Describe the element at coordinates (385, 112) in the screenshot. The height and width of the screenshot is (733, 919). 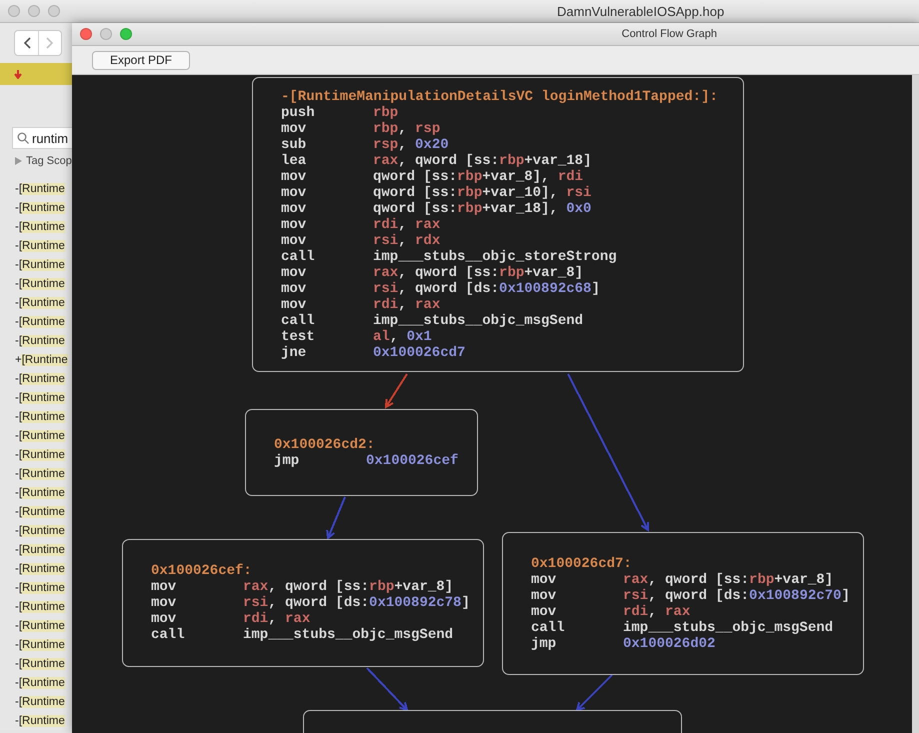
I see `operand: rbp` at that location.